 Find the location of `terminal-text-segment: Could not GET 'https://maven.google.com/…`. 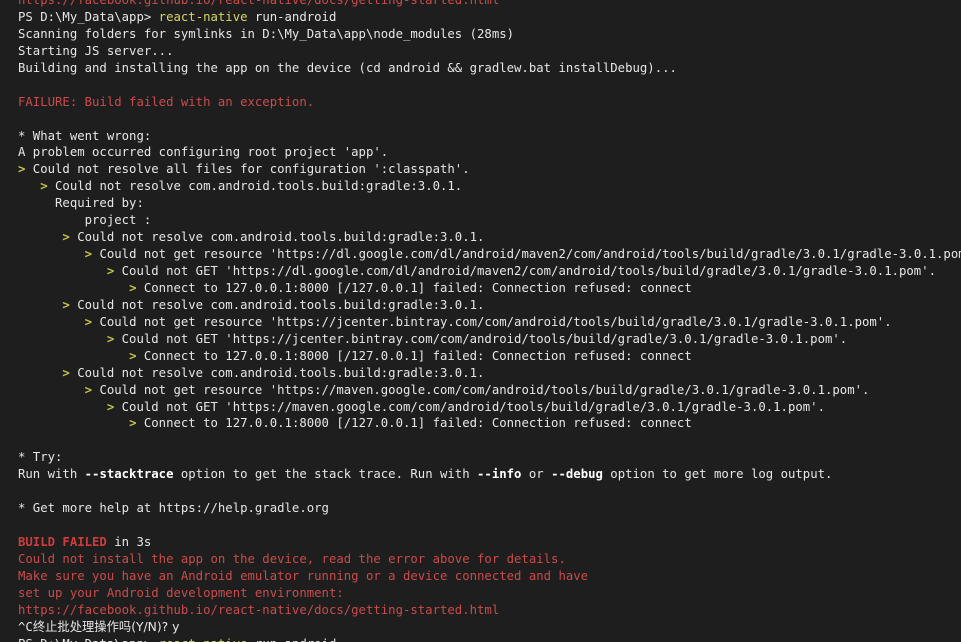

terminal-text-segment: Could not GET 'https://maven.google.com/… is located at coordinates (469, 406).